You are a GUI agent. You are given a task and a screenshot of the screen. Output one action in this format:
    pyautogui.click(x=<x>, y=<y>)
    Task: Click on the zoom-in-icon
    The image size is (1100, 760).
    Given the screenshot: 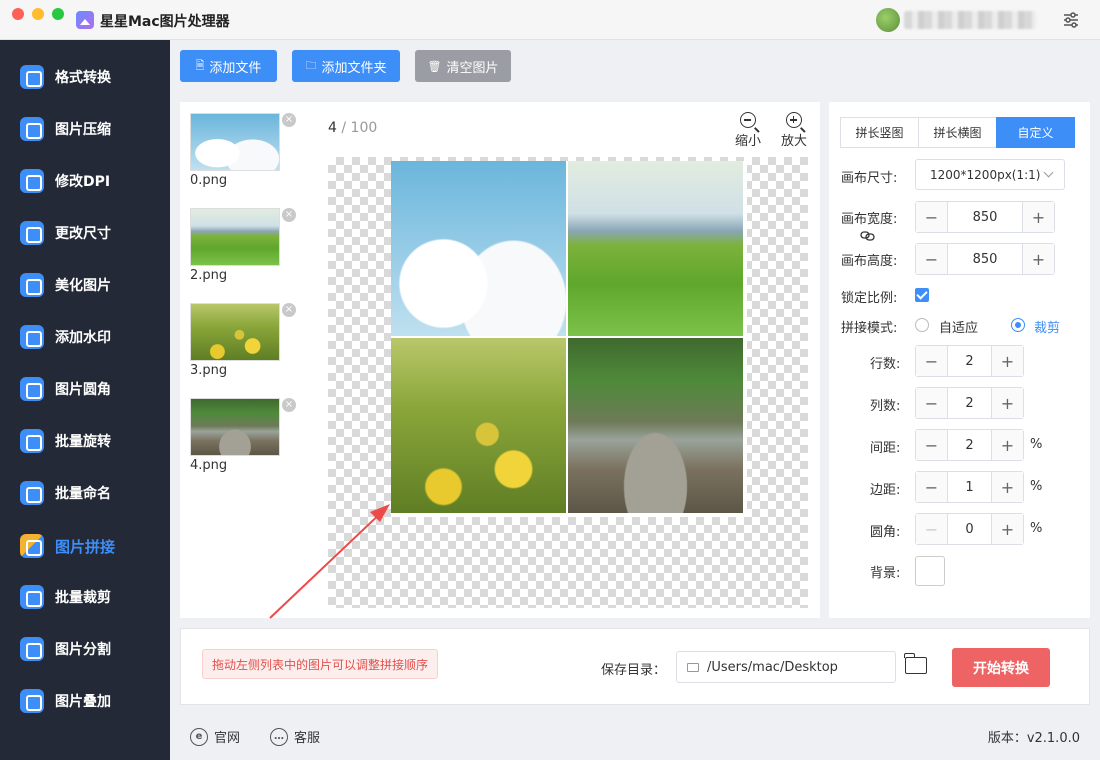 What is the action you would take?
    pyautogui.click(x=794, y=120)
    